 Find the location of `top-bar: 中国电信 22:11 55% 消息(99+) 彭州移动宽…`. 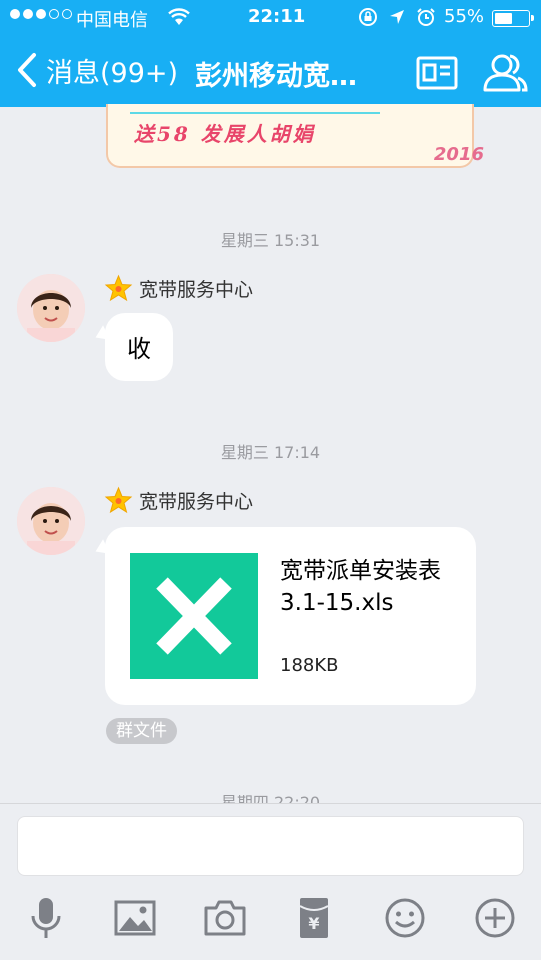

top-bar: 中国电信 22:11 55% 消息(99+) 彭州移动宽… is located at coordinates (270, 53).